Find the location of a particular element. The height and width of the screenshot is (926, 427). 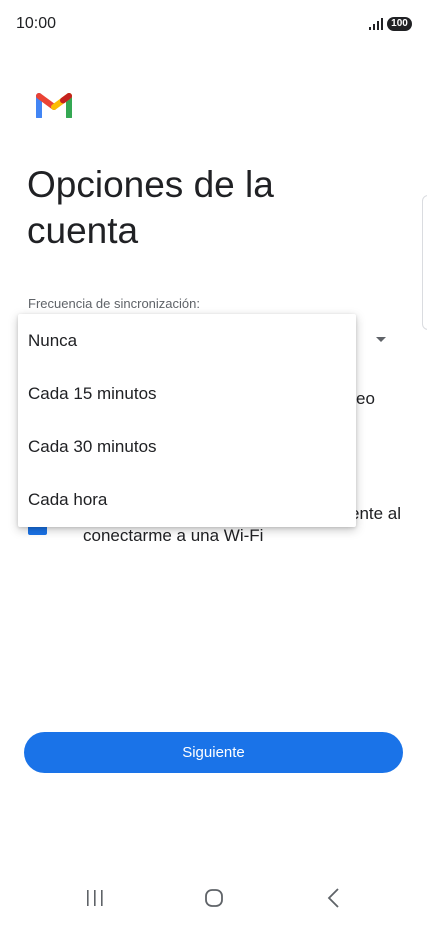

gmail-logo-icon is located at coordinates (54, 105).